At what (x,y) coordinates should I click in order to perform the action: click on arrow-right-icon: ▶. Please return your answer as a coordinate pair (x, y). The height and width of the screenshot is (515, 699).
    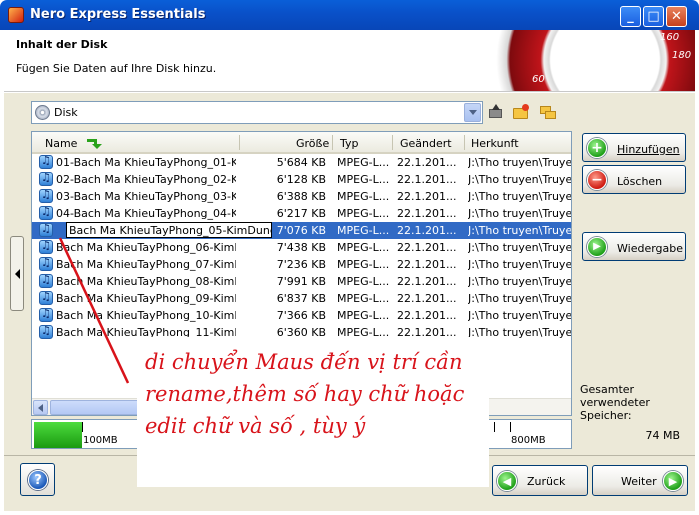
    Looking at the image, I should click on (673, 481).